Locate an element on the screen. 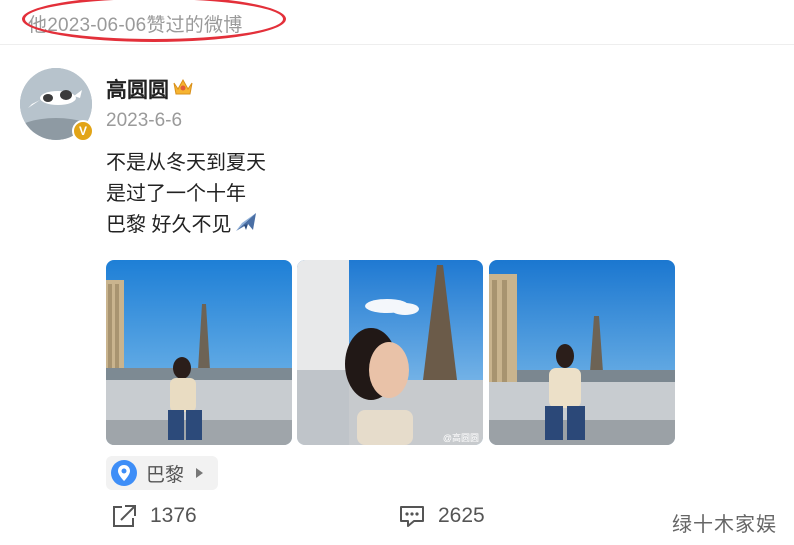  comment-icon is located at coordinates (412, 516).